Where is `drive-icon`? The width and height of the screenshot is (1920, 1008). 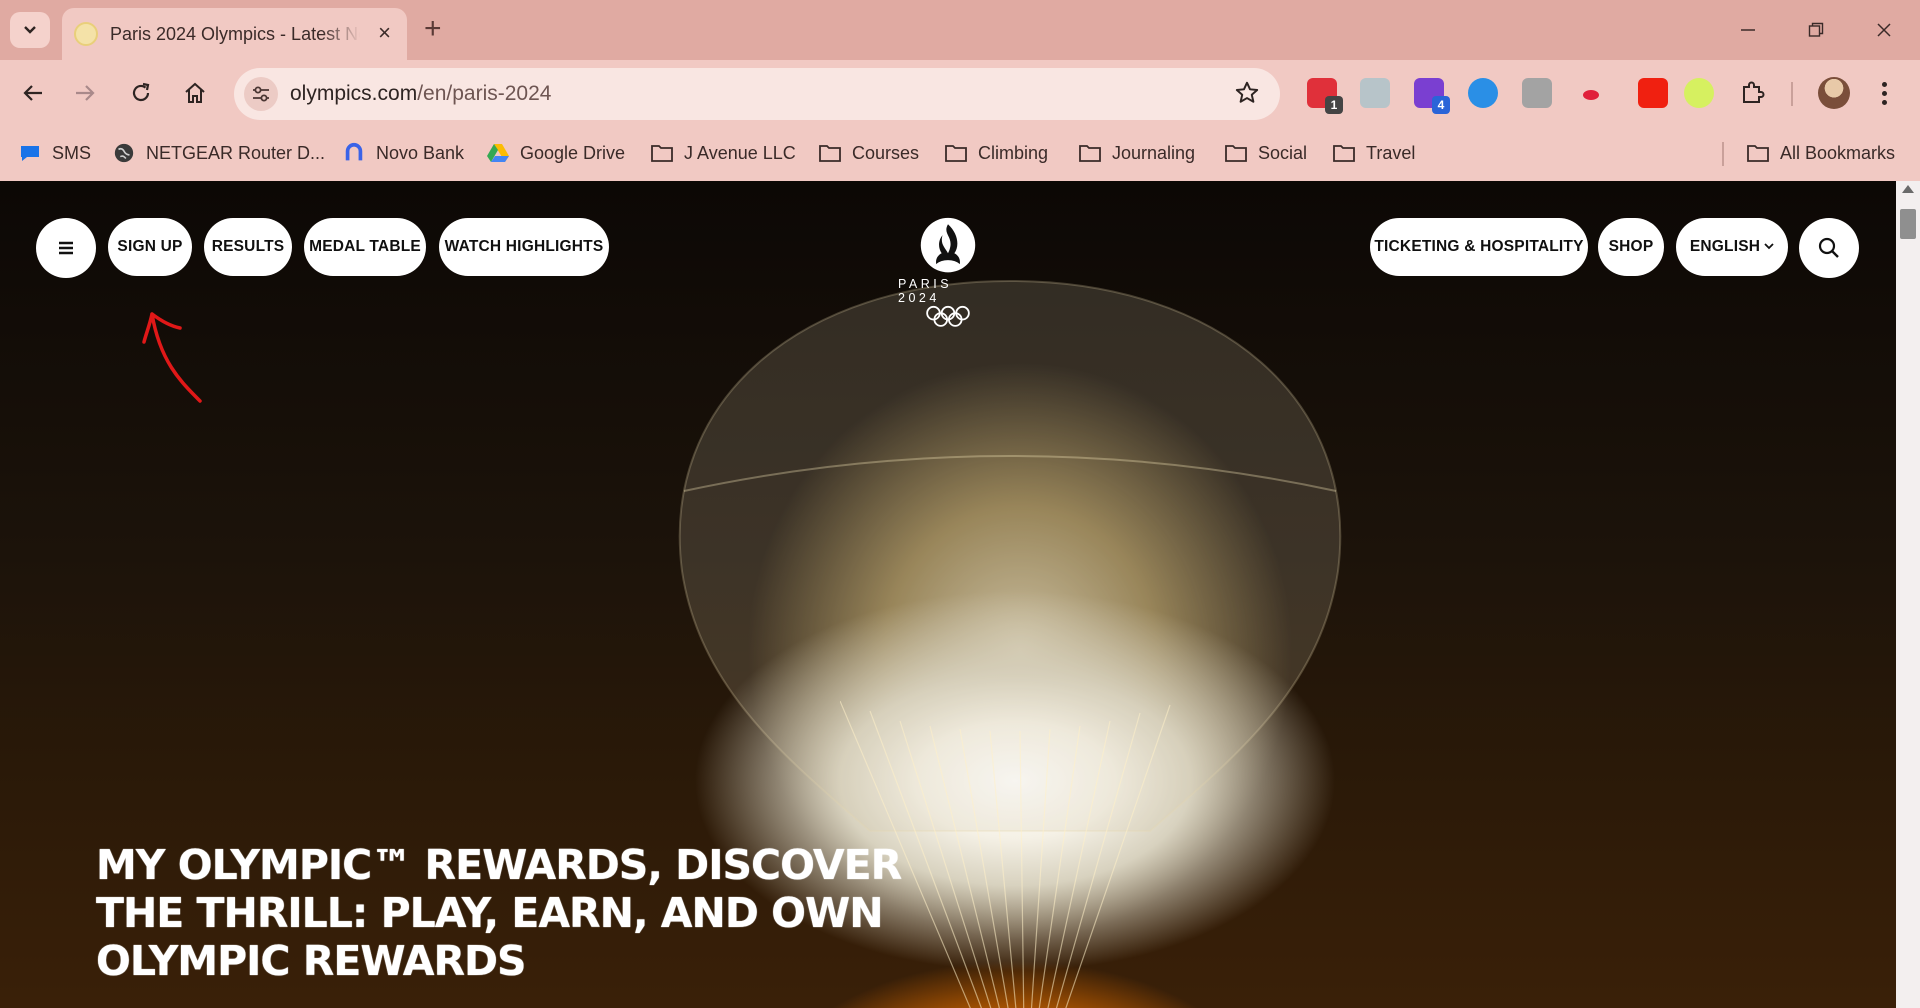
drive-icon is located at coordinates (498, 153).